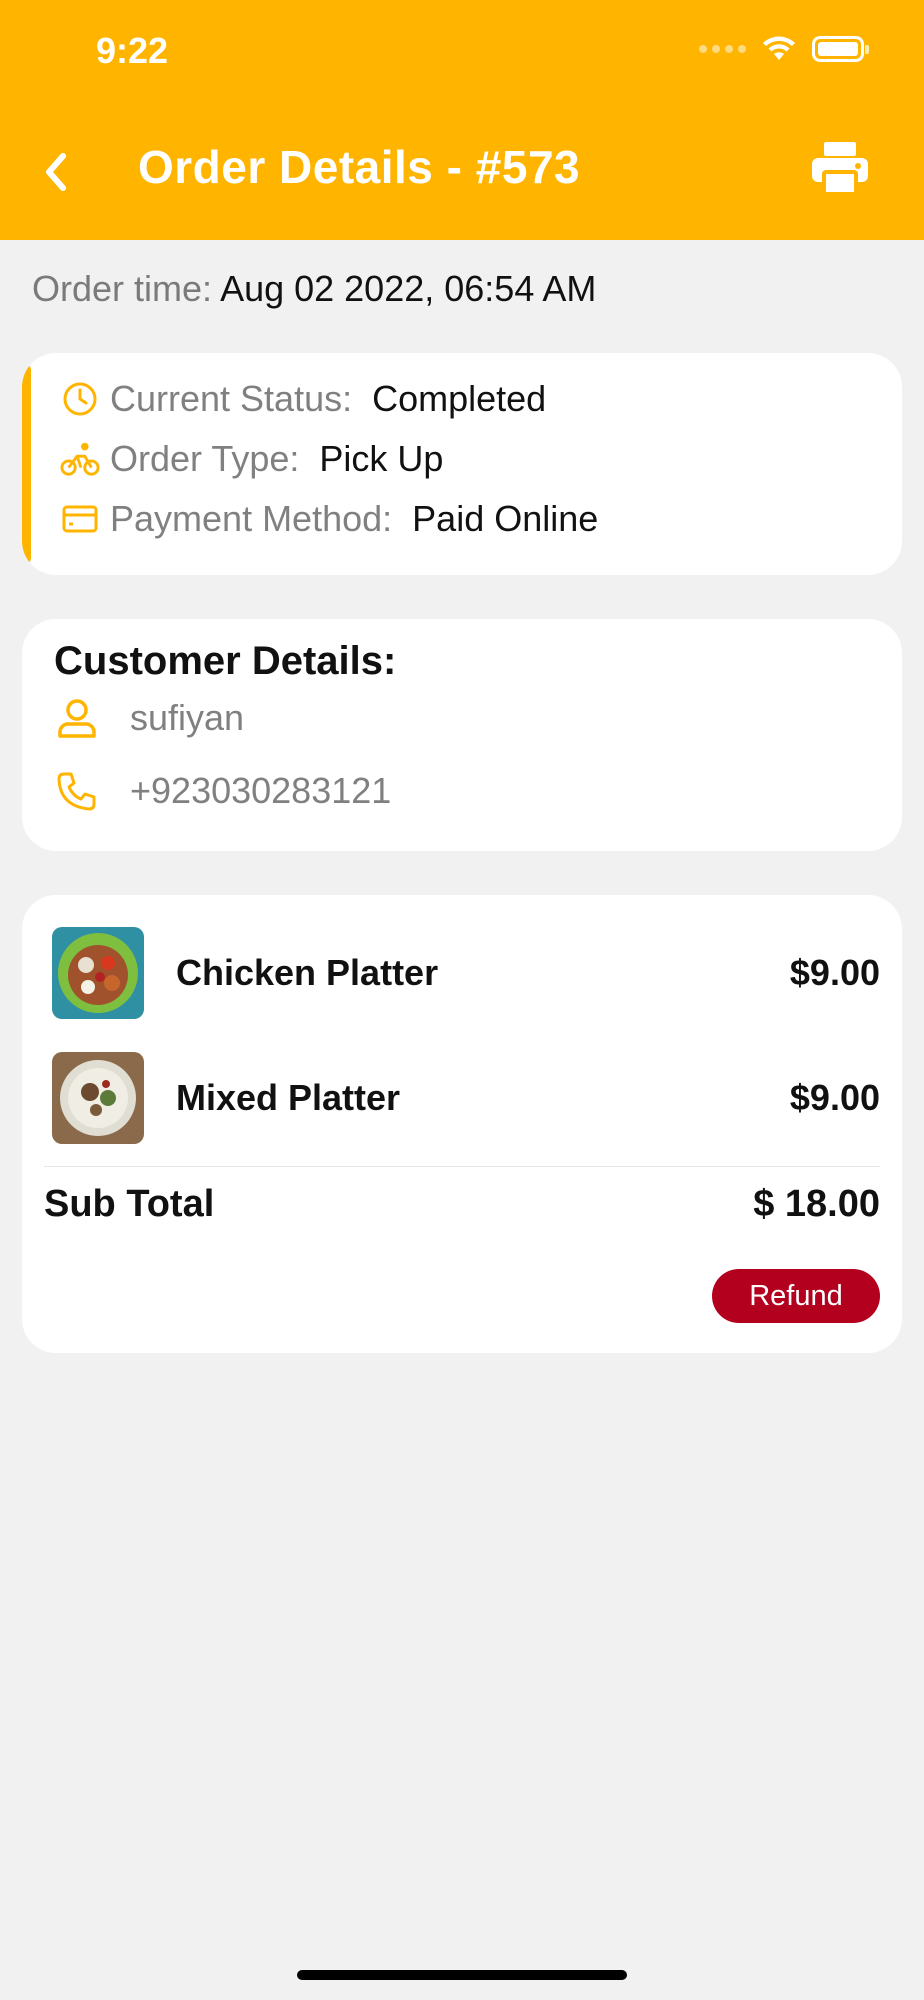 The height and width of the screenshot is (2000, 924). Describe the element at coordinates (26, 464) in the screenshot. I see `status-card-accent` at that location.